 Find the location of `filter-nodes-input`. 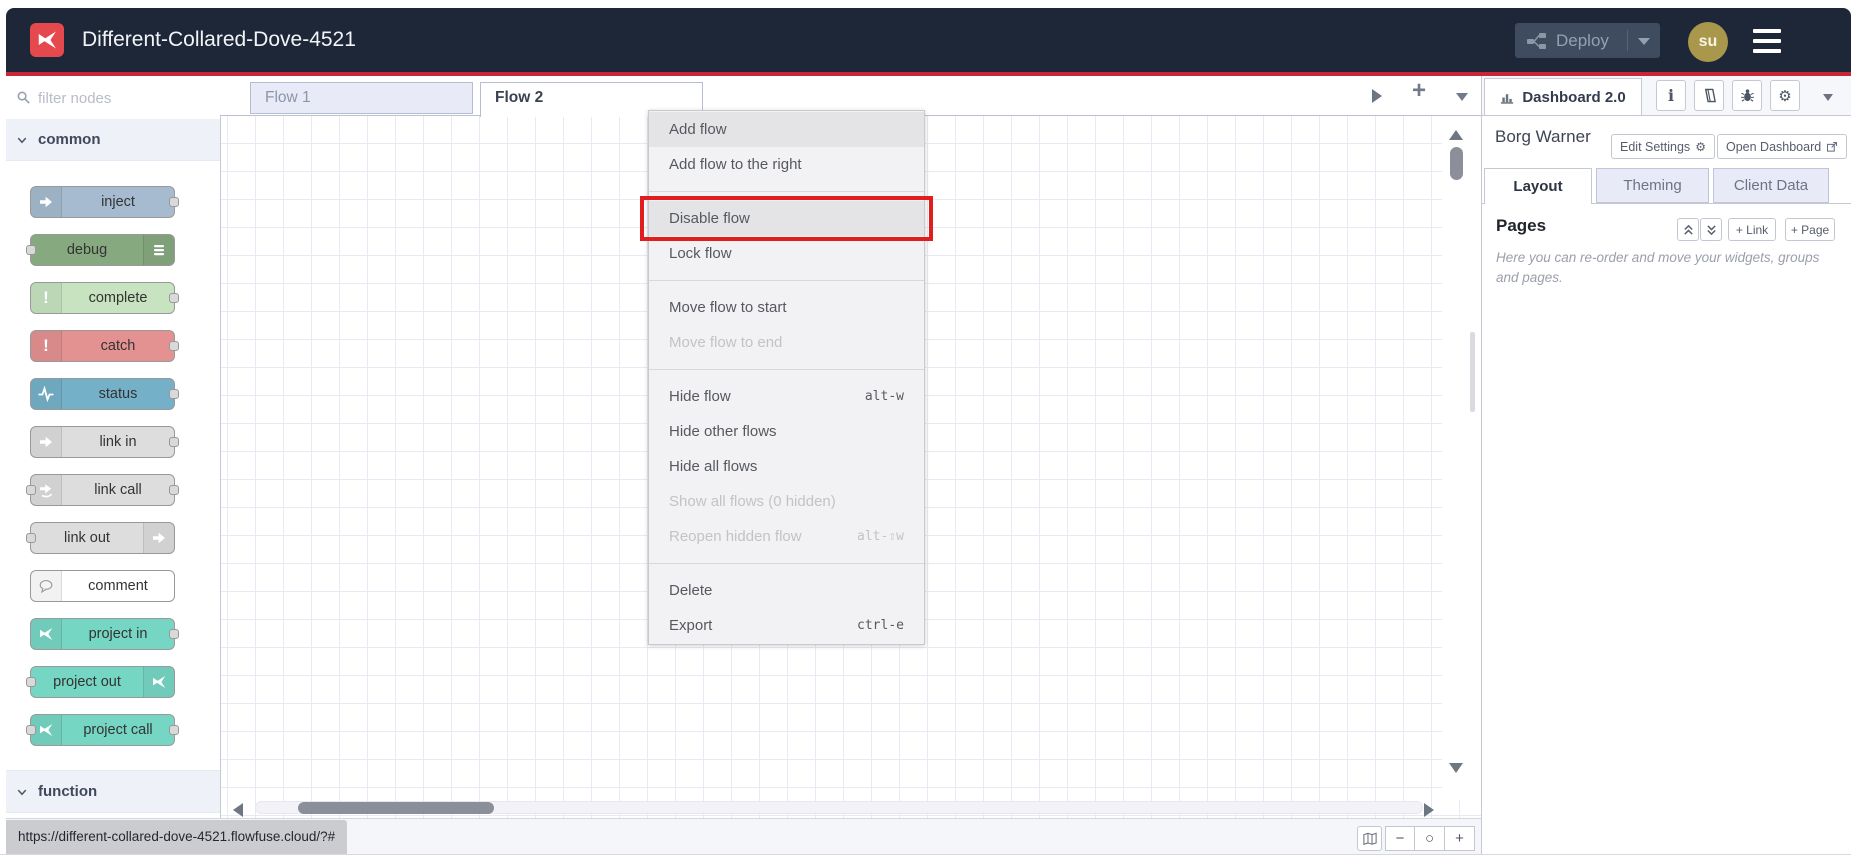

filter-nodes-input is located at coordinates (118, 98).